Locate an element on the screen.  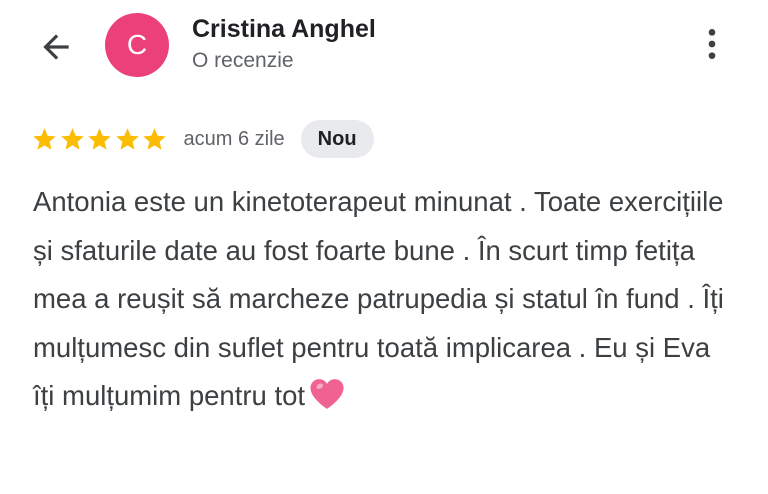
heart-icon is located at coordinates (327, 394).